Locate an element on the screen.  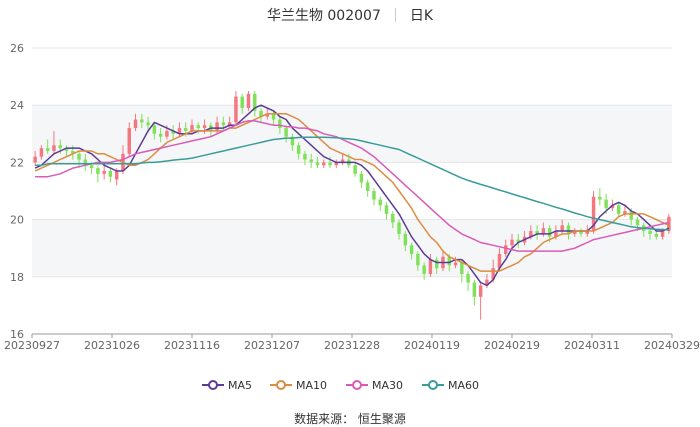
y-tick-label: 22 is located at coordinates (17, 162).